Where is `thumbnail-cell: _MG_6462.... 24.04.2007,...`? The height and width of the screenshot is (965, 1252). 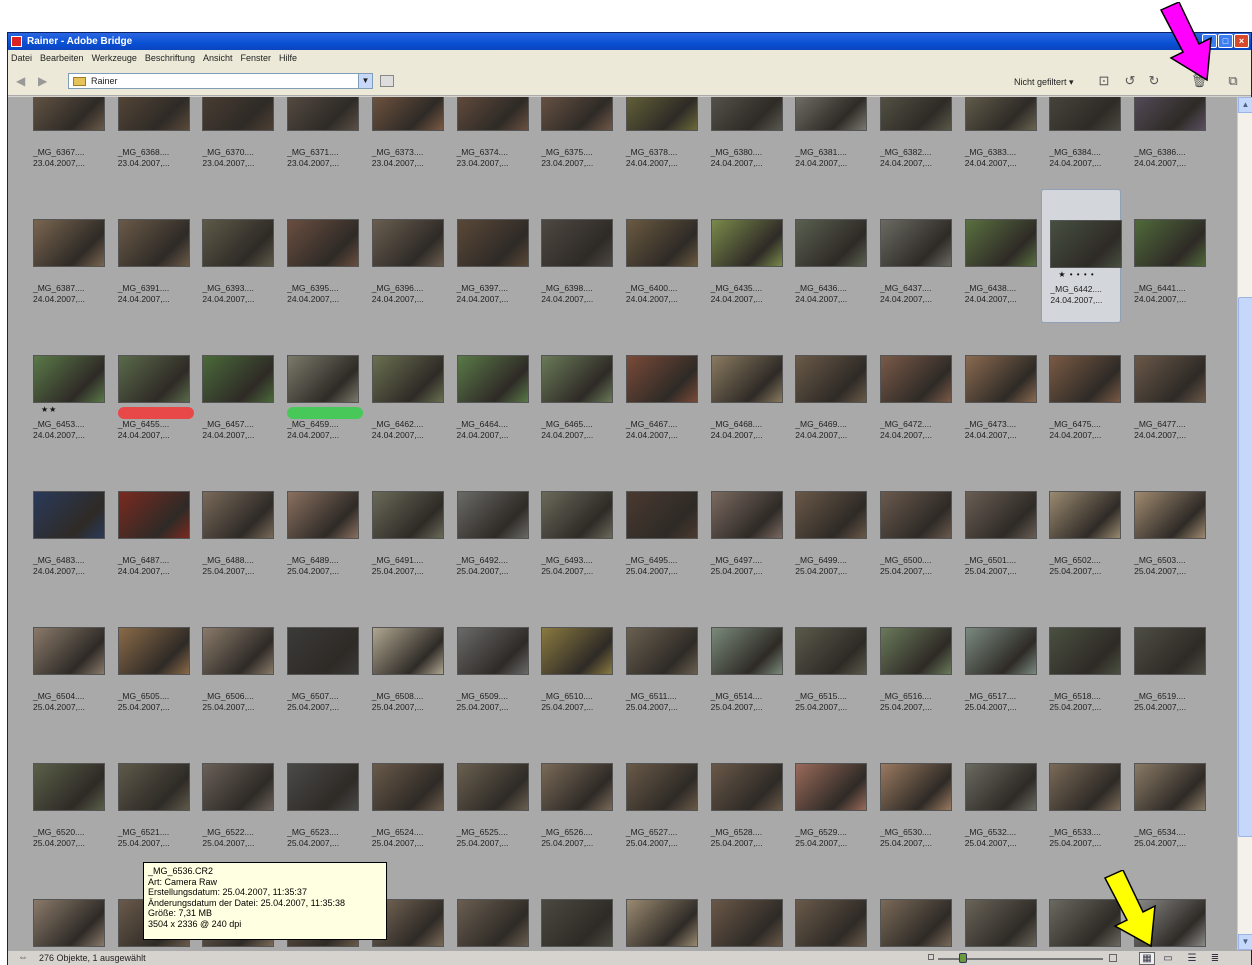
thumbnail-cell: _MG_6462.... 24.04.2007,... is located at coordinates (404, 392).